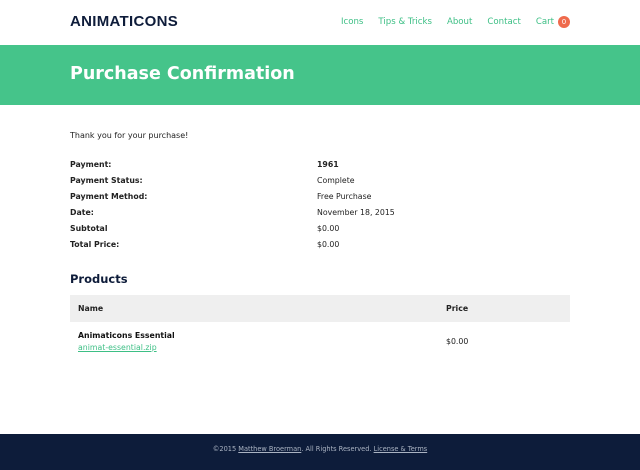  I want to click on detail-row-payment: Payment: 1961, so click(320, 168).